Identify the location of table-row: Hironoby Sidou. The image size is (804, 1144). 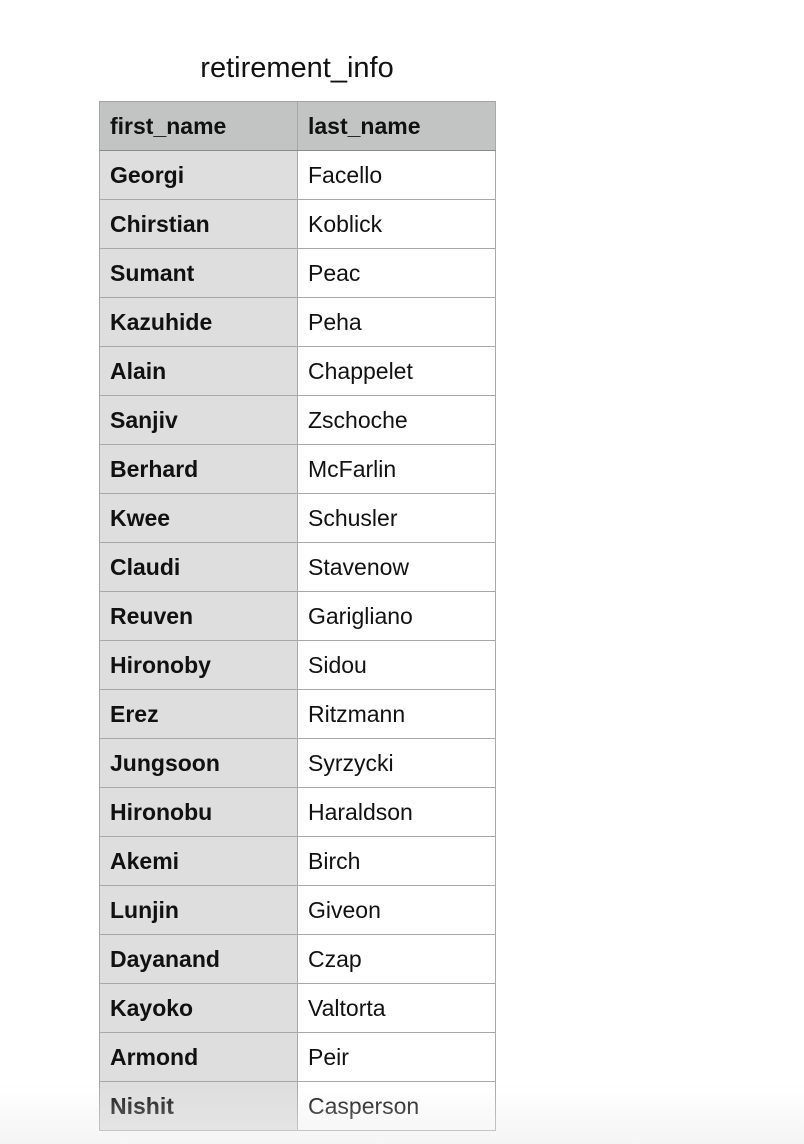
(297, 665).